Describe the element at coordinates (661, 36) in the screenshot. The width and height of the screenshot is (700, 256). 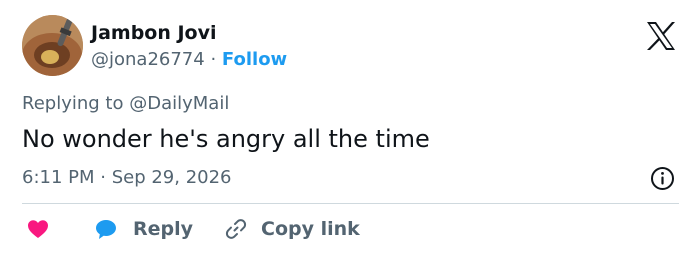
I see `x-logo-icon` at that location.